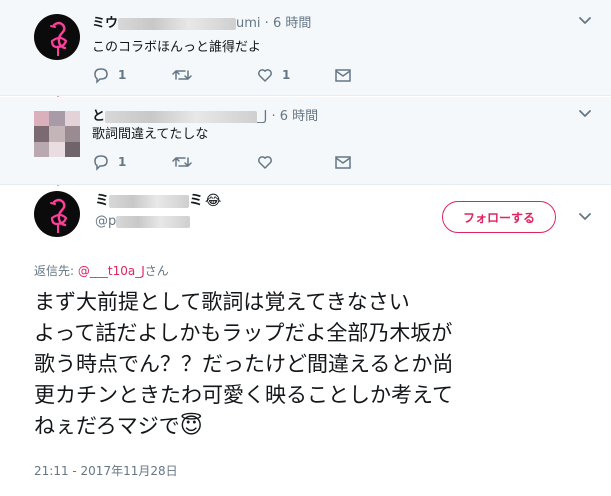 Image resolution: width=611 pixels, height=496 pixels. Describe the element at coordinates (248, 23) in the screenshot. I see `handle: umi` at that location.